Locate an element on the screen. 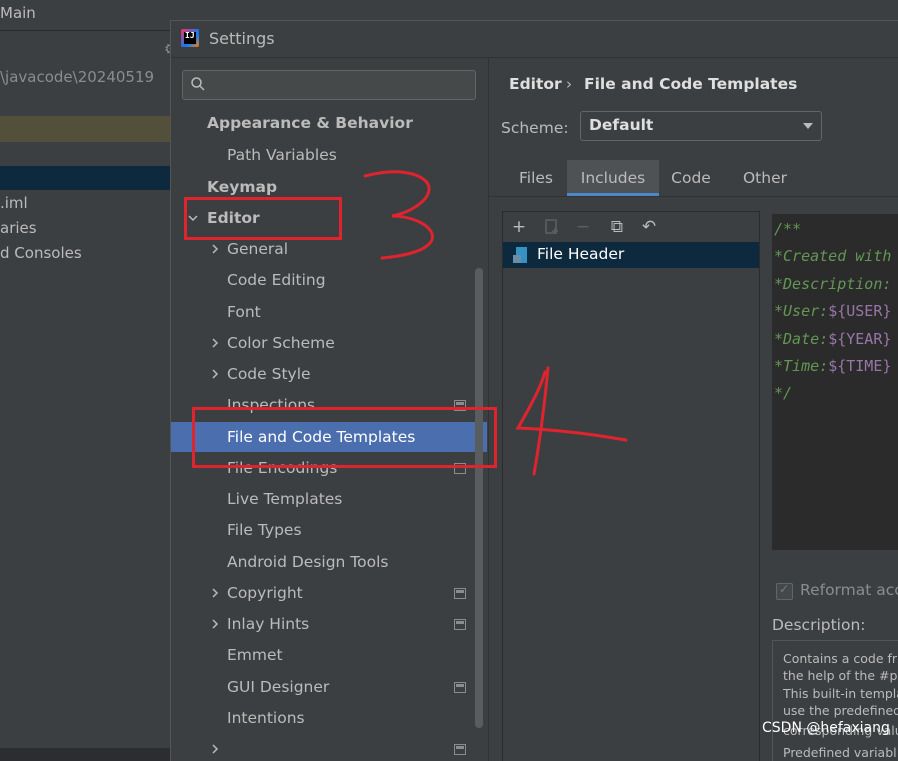  handwritten-annotations is located at coordinates (495, 323).